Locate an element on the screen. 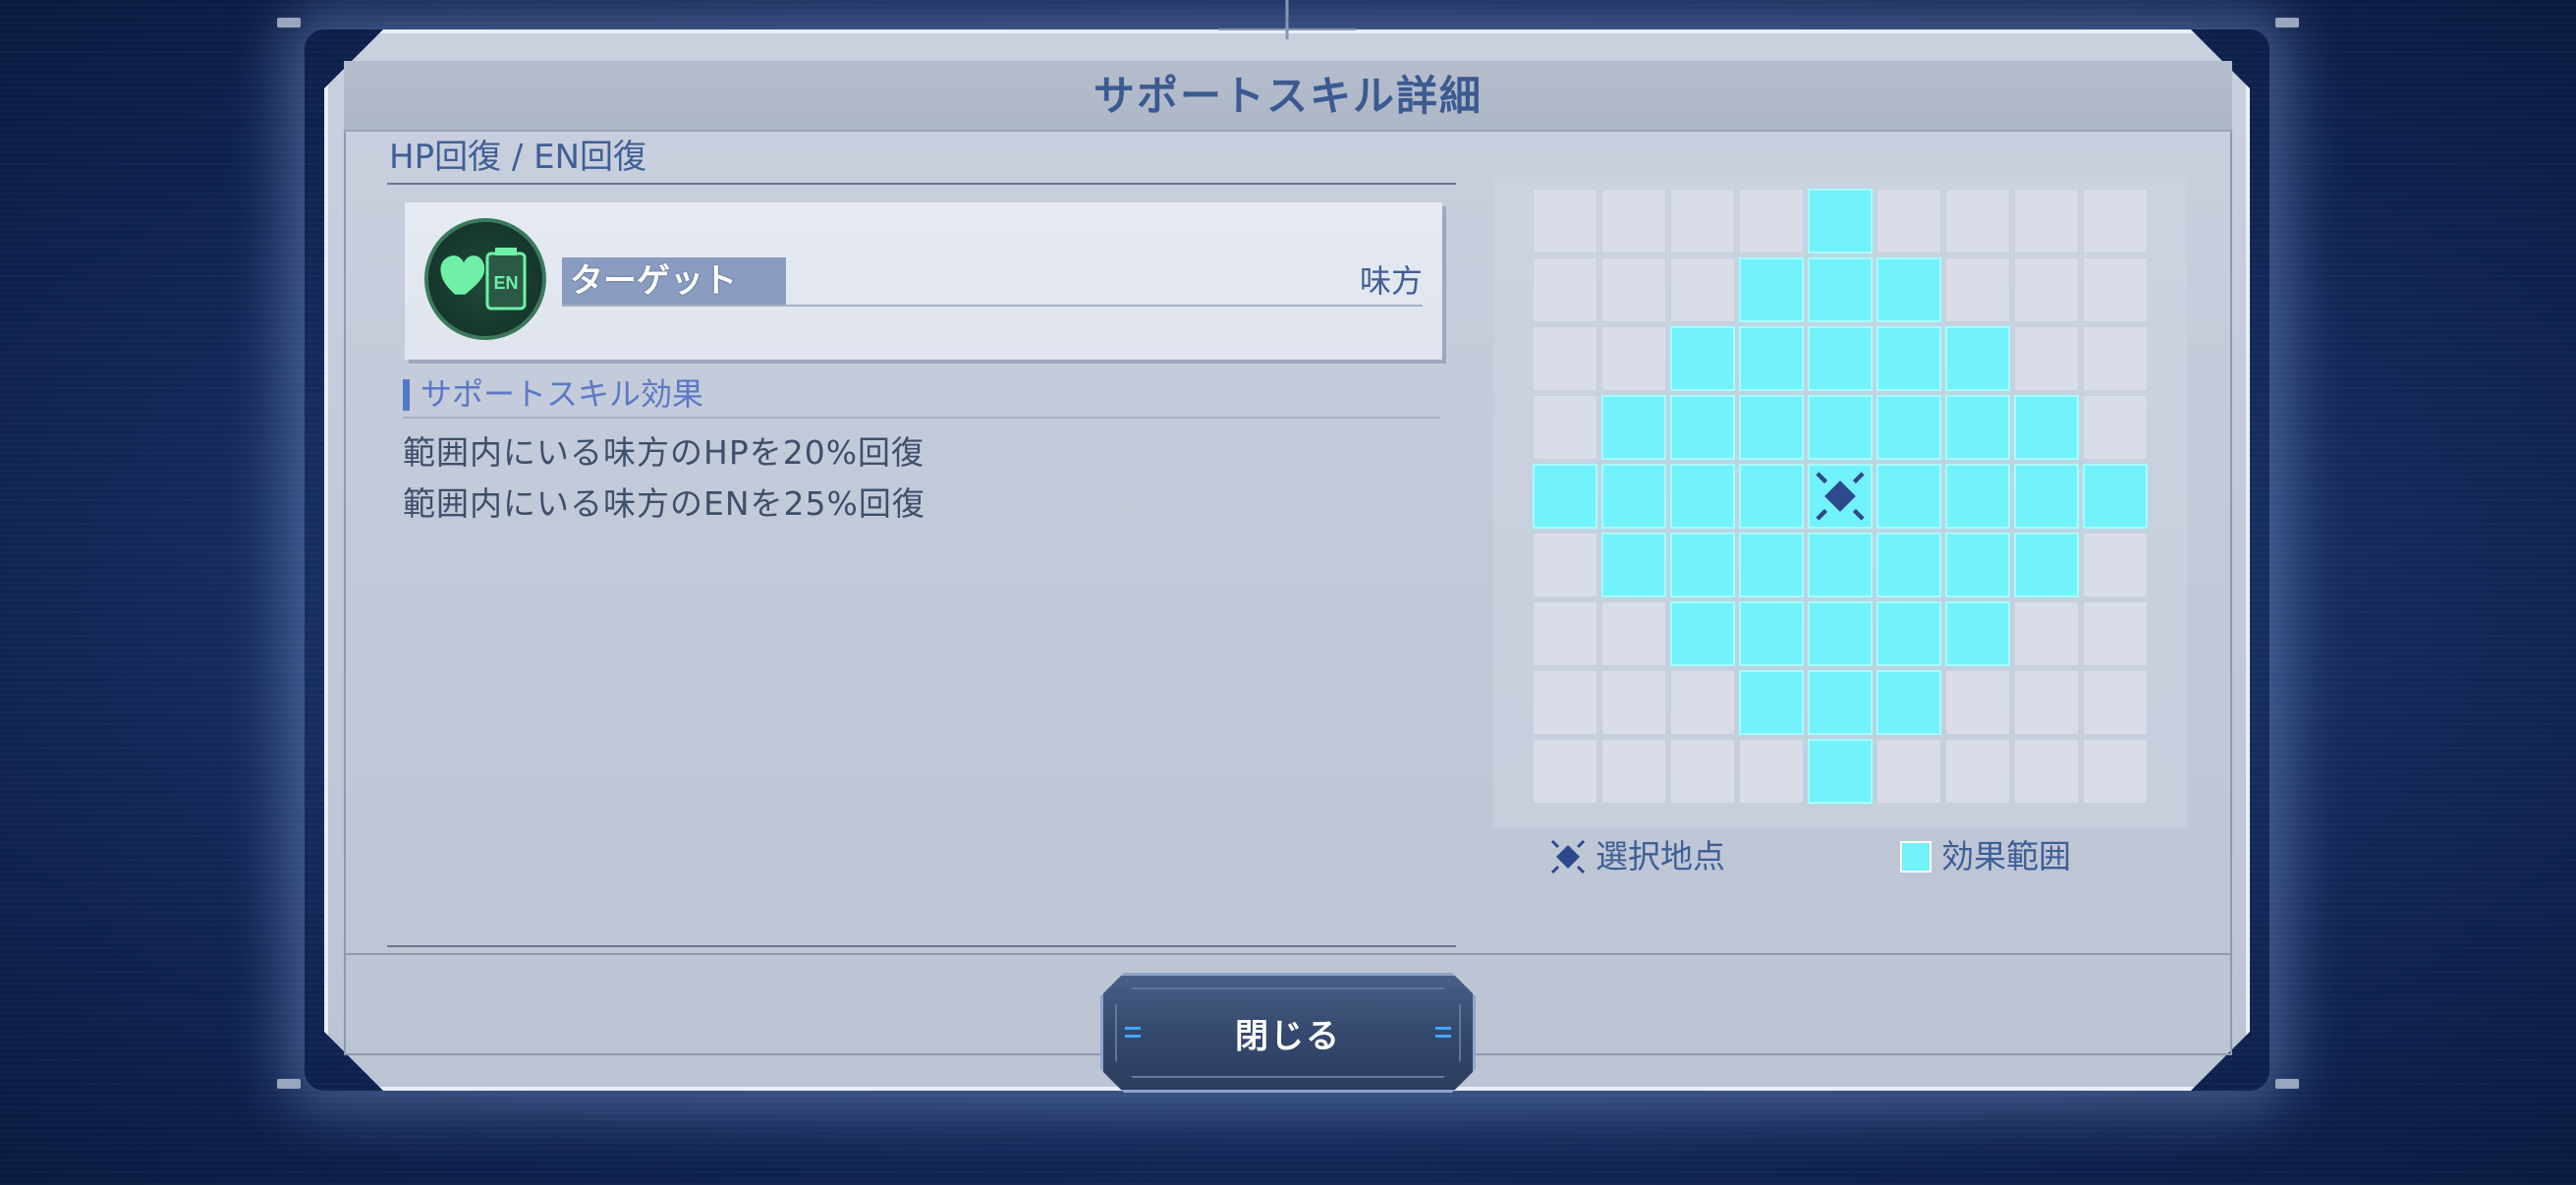 This screenshot has width=2576, height=1185. selected-point-marker-icon is located at coordinates (1840, 497).